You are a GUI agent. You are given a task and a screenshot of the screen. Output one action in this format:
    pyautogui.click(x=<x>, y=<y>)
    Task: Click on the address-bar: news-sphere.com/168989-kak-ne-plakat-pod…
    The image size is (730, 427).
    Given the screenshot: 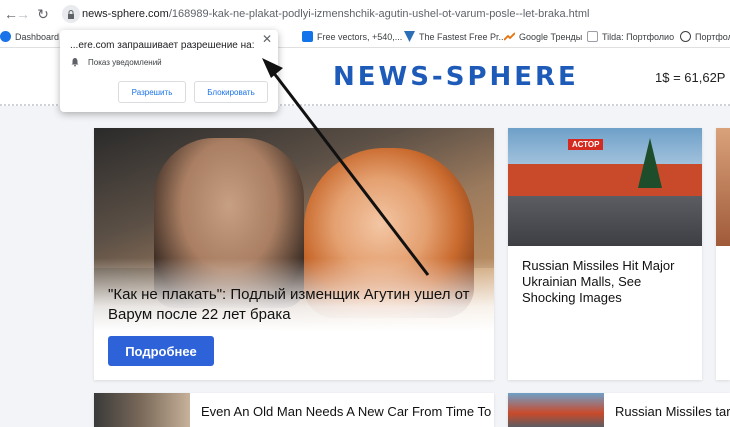 What is the action you would take?
    pyautogui.click(x=325, y=14)
    